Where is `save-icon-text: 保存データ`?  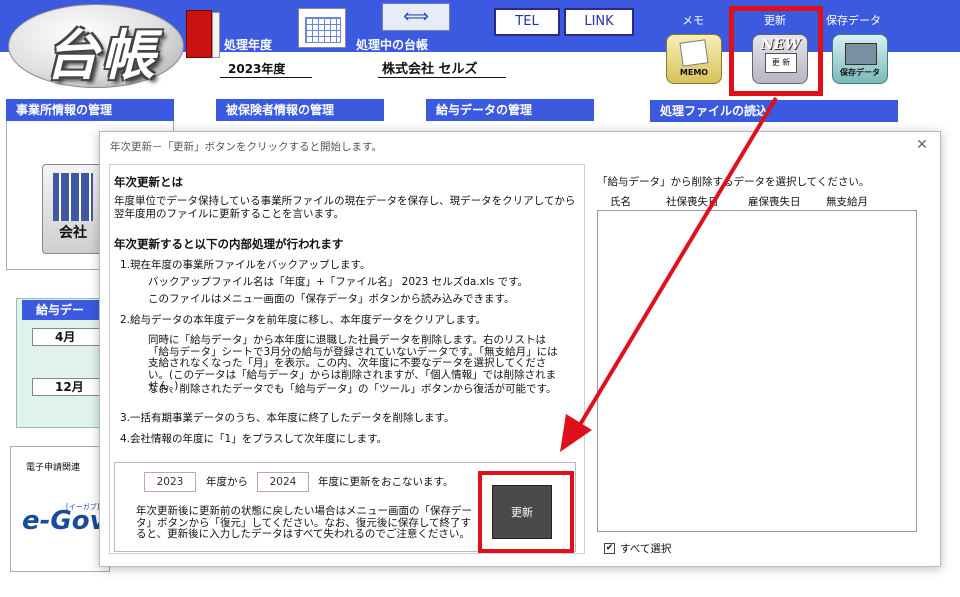
save-icon-text: 保存データ is located at coordinates (860, 72).